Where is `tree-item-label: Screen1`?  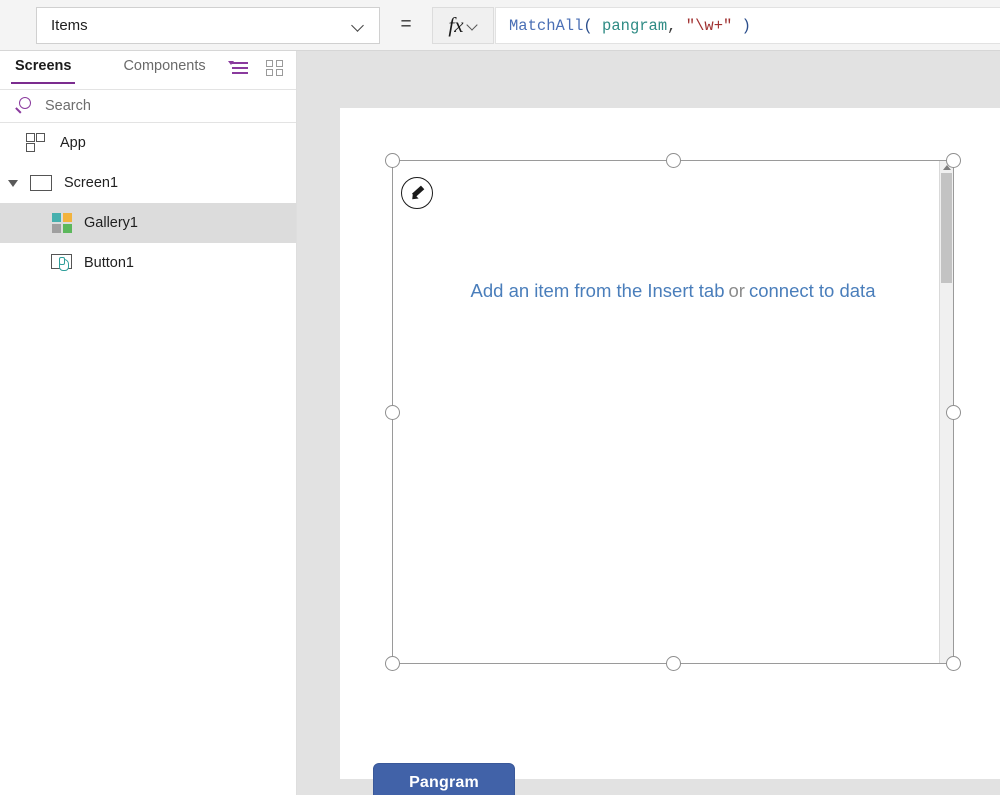
tree-item-label: Screen1 is located at coordinates (91, 183).